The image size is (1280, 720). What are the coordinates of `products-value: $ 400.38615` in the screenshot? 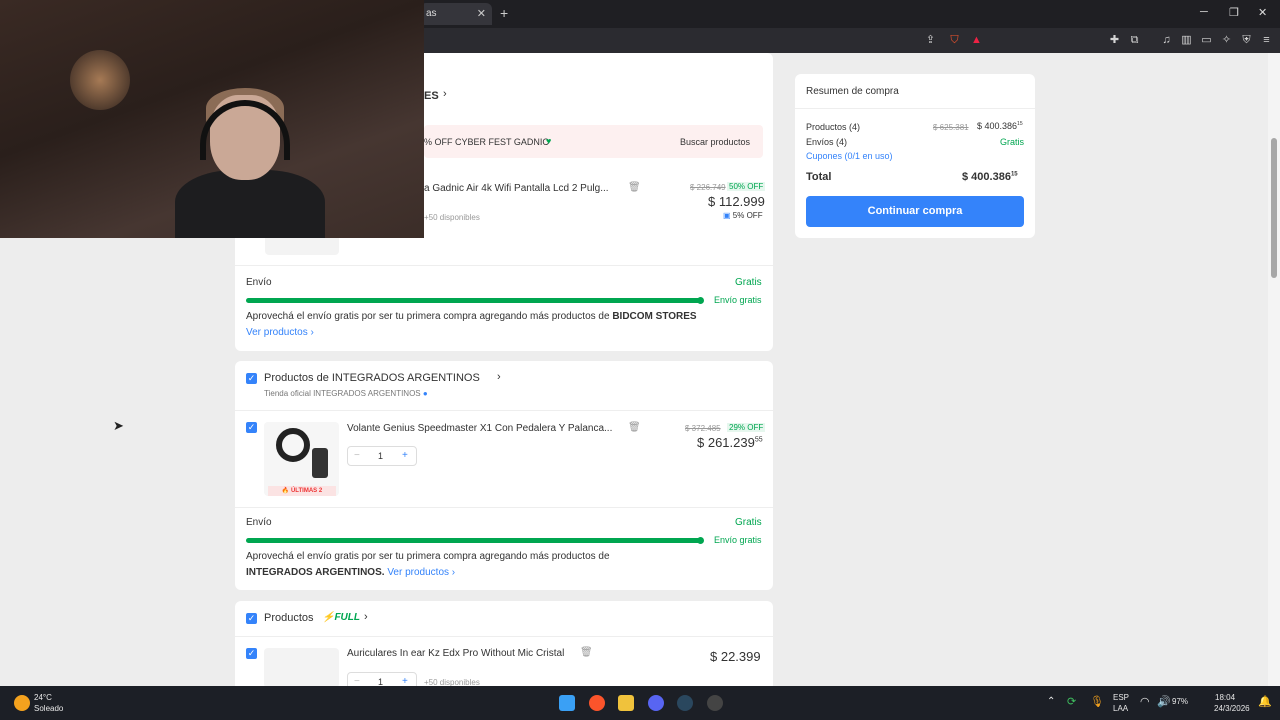 It's located at (1000, 126).